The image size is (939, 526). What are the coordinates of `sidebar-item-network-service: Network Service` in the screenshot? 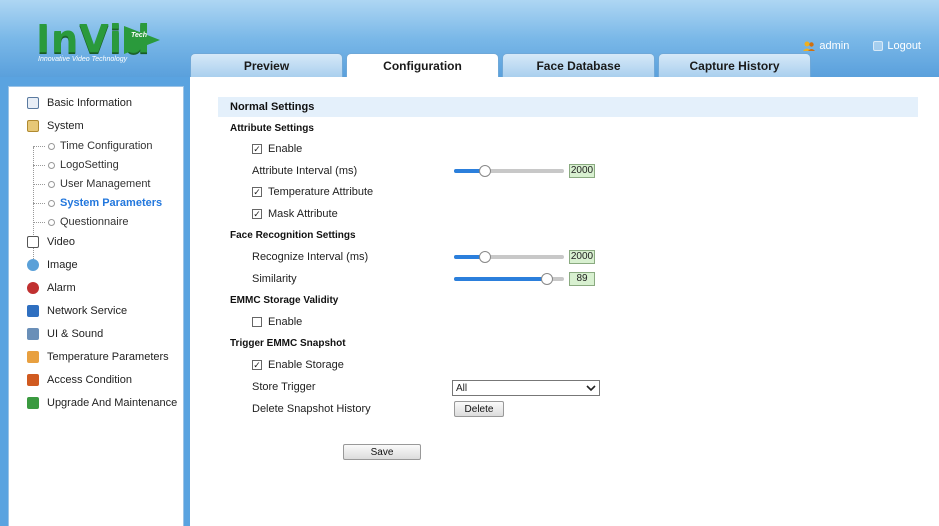 It's located at (77, 311).